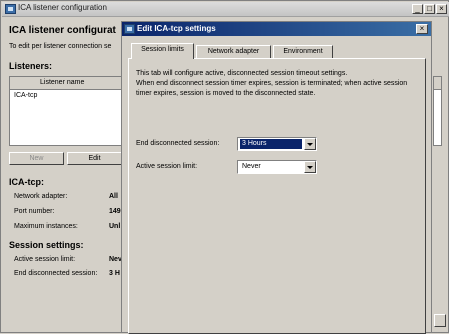 The image size is (449, 334). I want to click on max-instances-value: Unl, so click(115, 226).